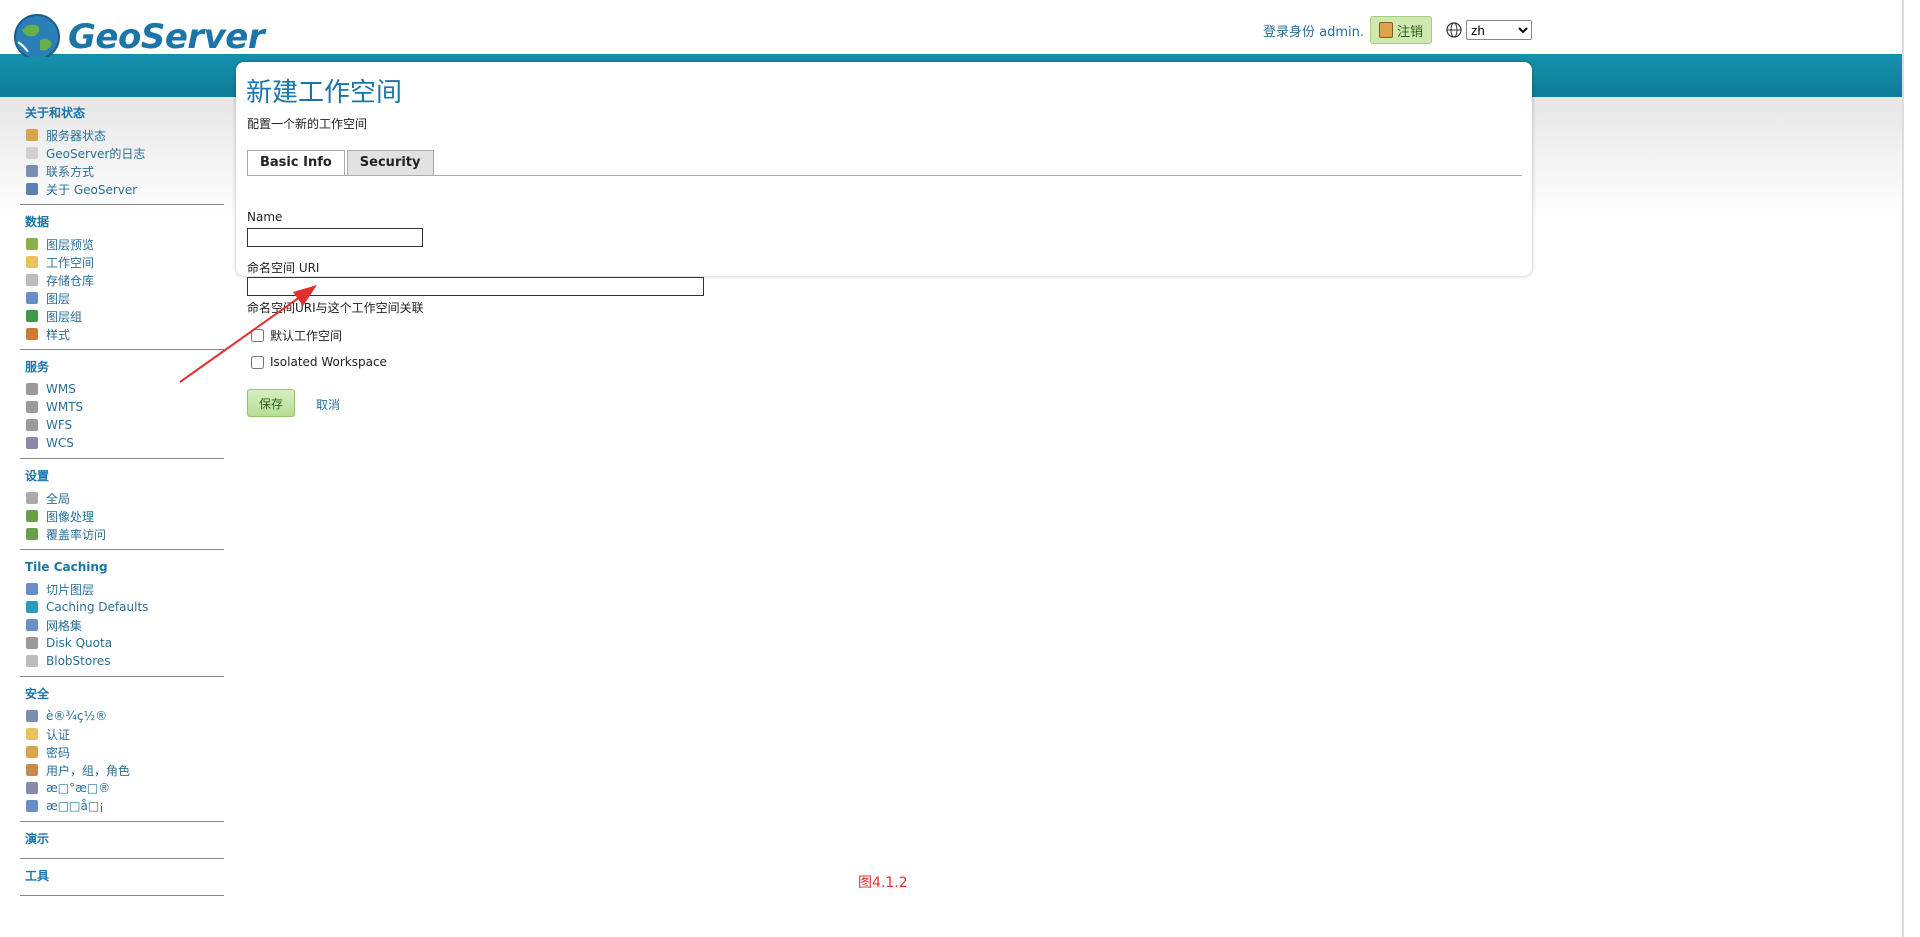 This screenshot has height=937, width=1920. Describe the element at coordinates (32, 298) in the screenshot. I see `layer-icon` at that location.